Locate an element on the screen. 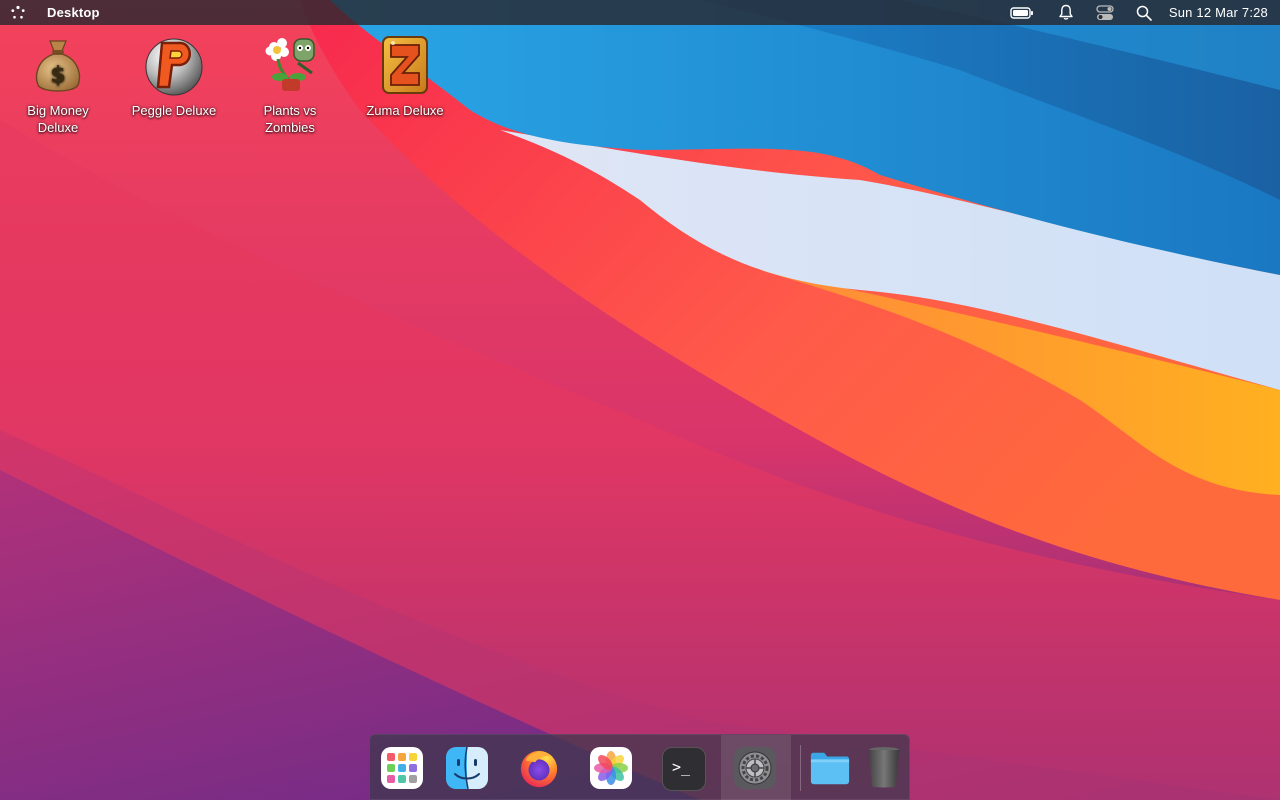 The height and width of the screenshot is (800, 1280). control-center-toggle-icon is located at coordinates (1105, 12).